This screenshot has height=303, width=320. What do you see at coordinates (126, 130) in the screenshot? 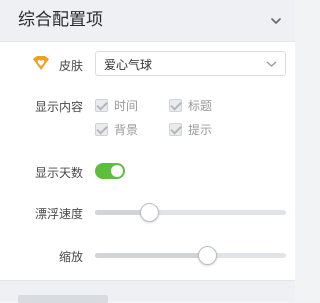
I see `checkbox-label: 背景` at bounding box center [126, 130].